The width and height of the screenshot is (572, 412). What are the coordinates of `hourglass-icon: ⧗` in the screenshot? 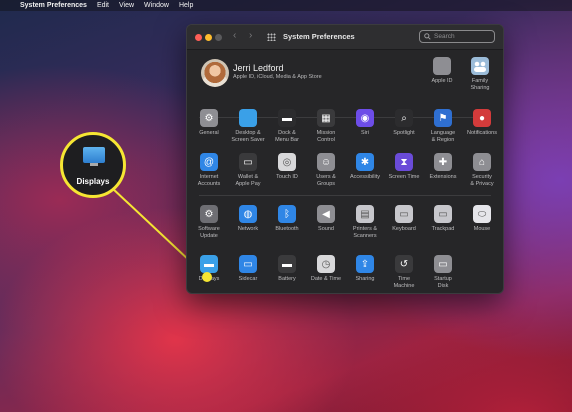 It's located at (404, 162).